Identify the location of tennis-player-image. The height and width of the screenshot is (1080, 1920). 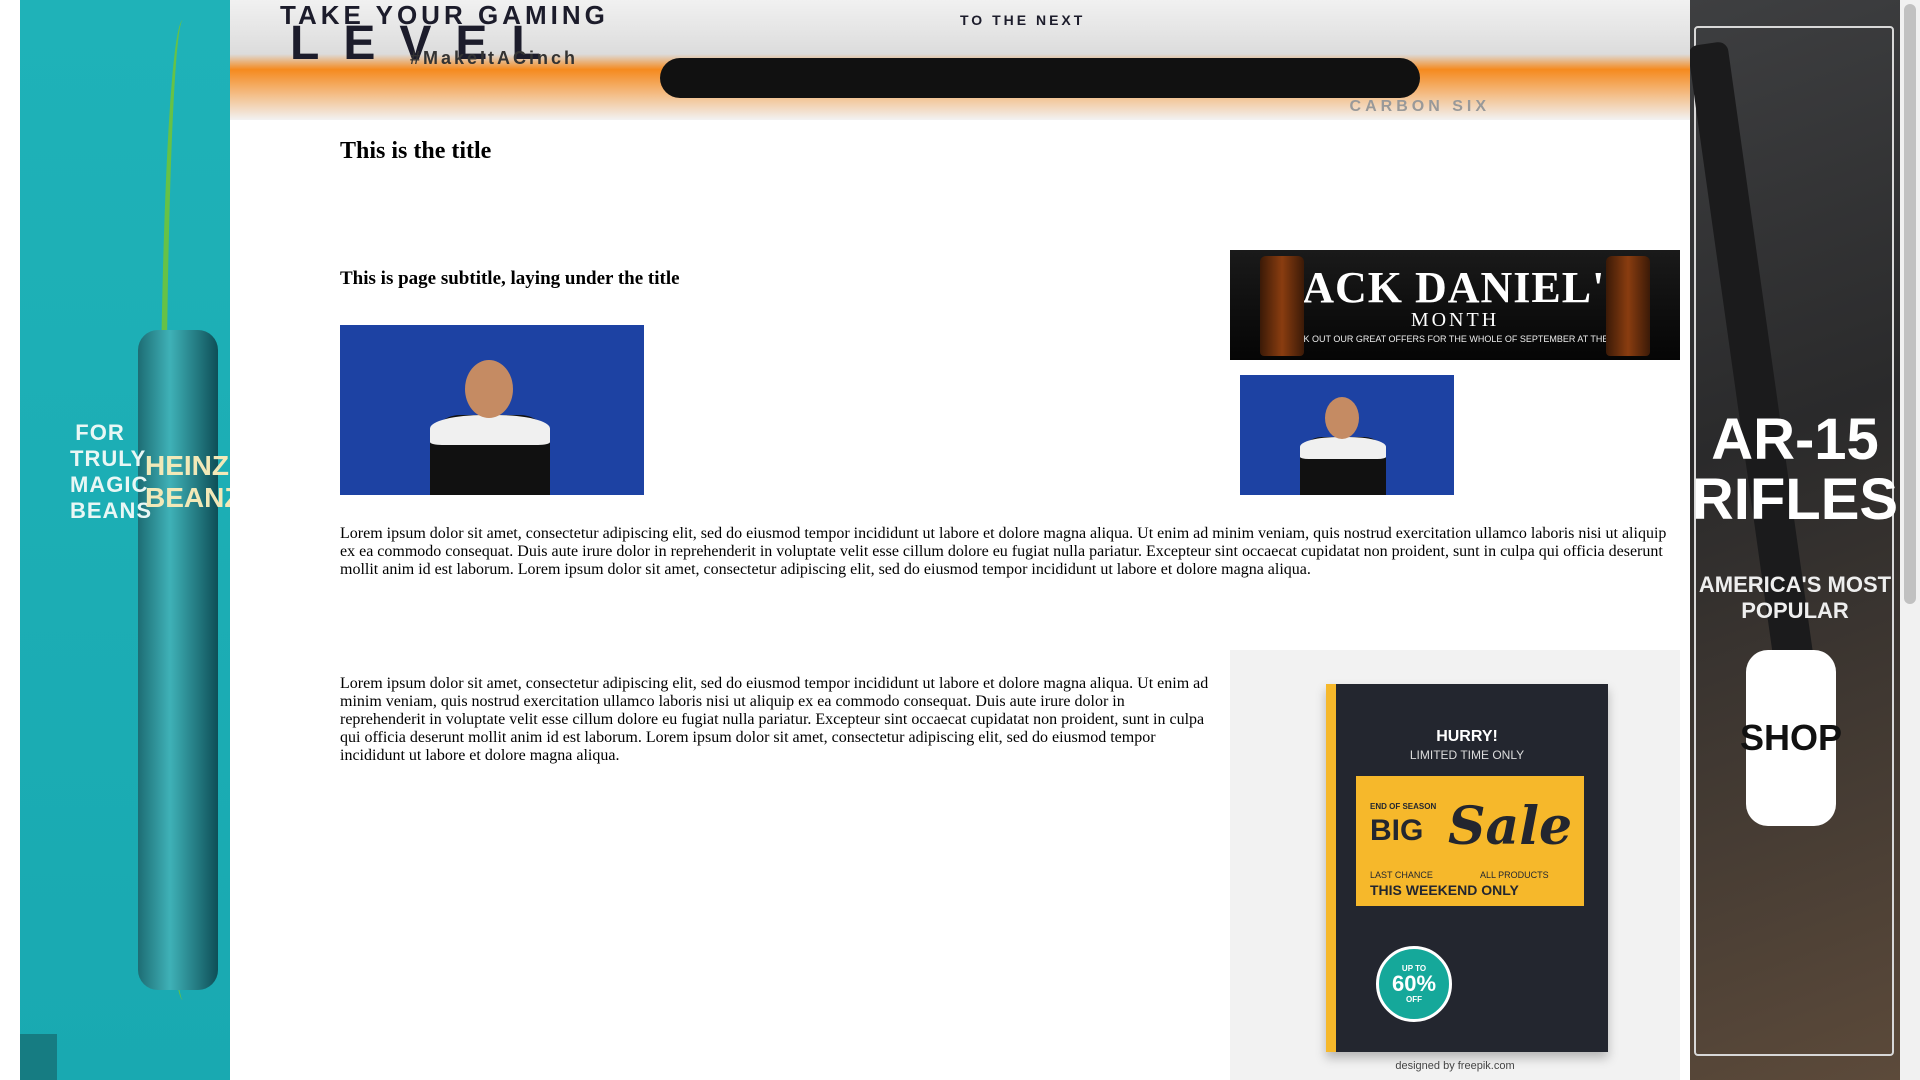
(492, 410).